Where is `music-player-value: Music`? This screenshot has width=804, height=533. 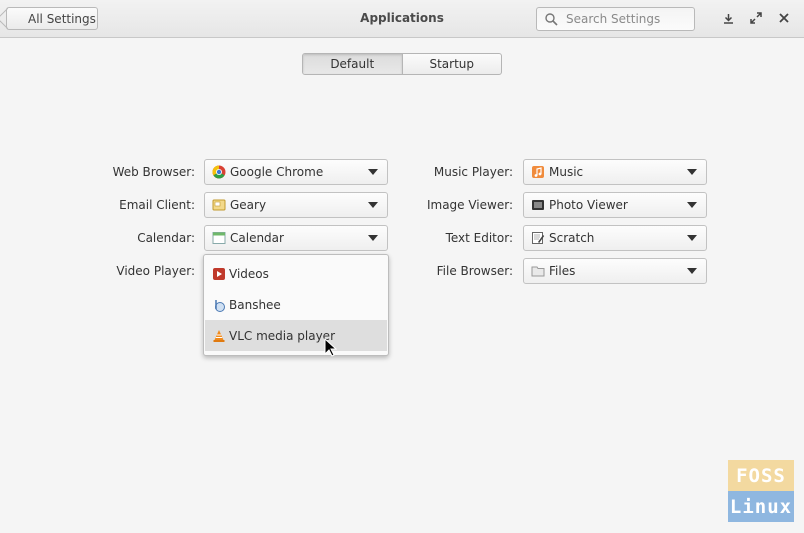 music-player-value: Music is located at coordinates (566, 172).